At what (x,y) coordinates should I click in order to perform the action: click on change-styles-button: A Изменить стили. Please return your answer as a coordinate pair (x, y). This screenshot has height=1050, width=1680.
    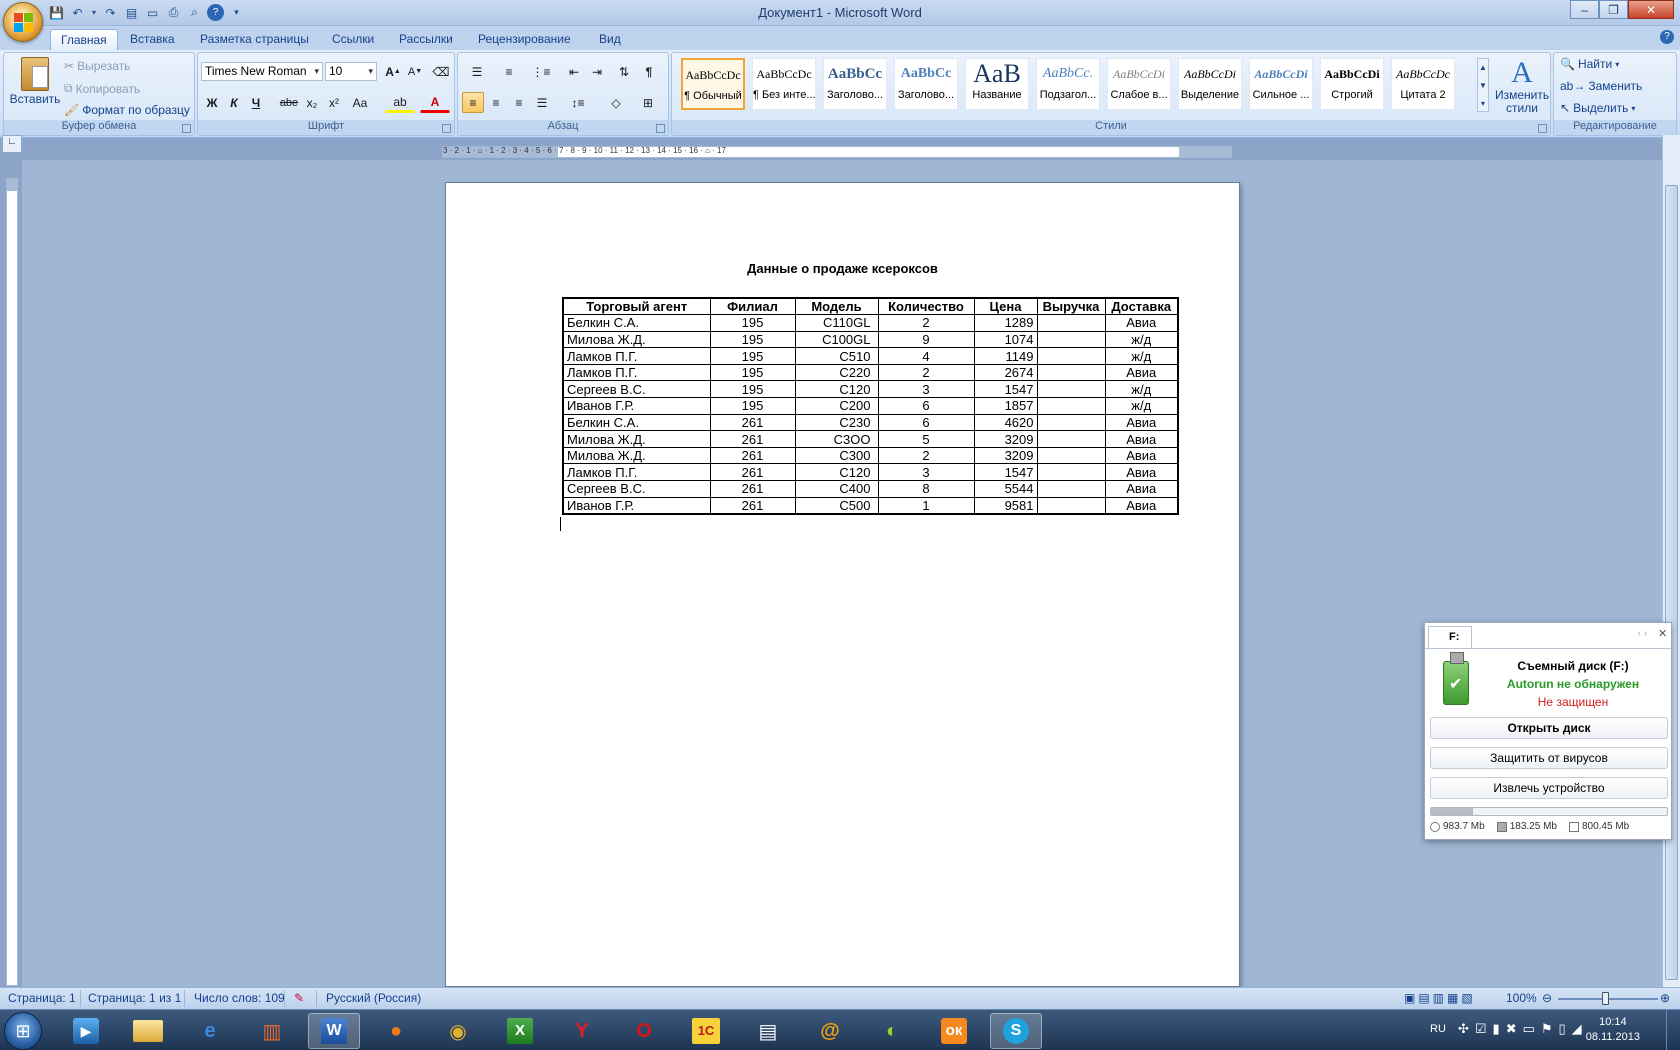
    Looking at the image, I should click on (1522, 86).